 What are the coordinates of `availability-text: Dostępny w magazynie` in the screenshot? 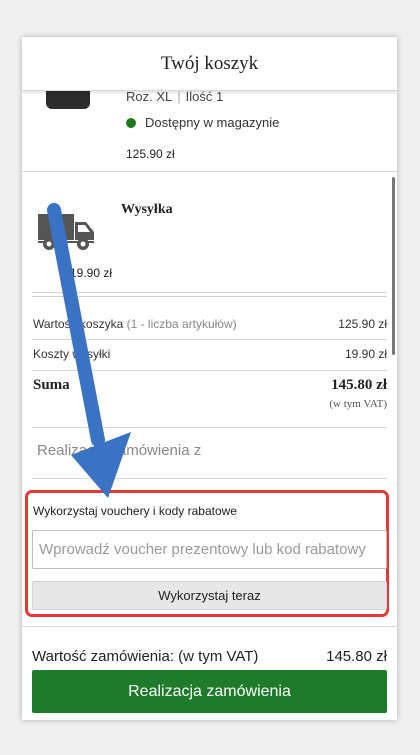 It's located at (212, 122).